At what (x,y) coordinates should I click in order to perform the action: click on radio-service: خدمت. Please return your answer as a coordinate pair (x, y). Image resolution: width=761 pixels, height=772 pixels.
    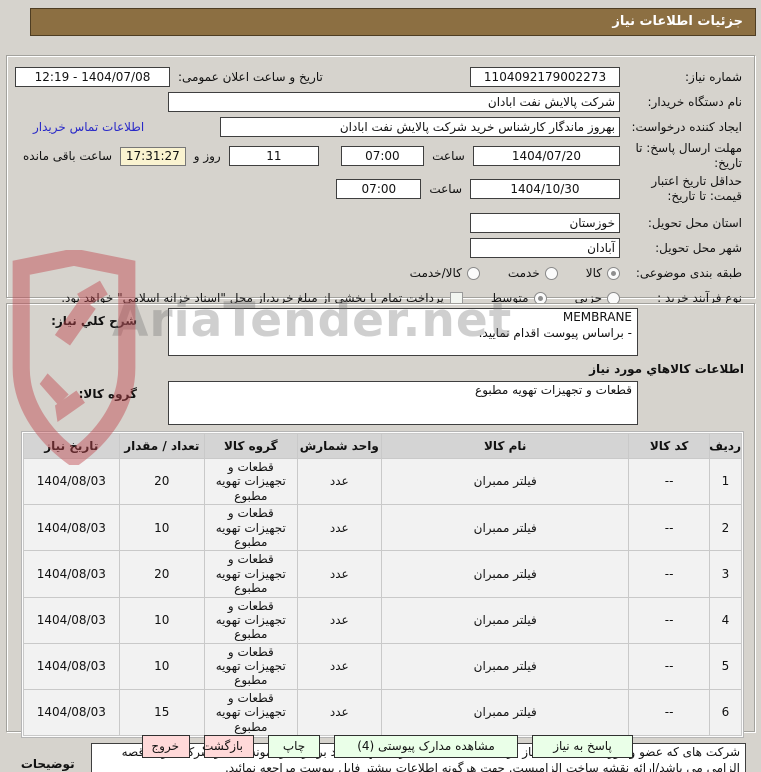
    Looking at the image, I should click on (533, 273).